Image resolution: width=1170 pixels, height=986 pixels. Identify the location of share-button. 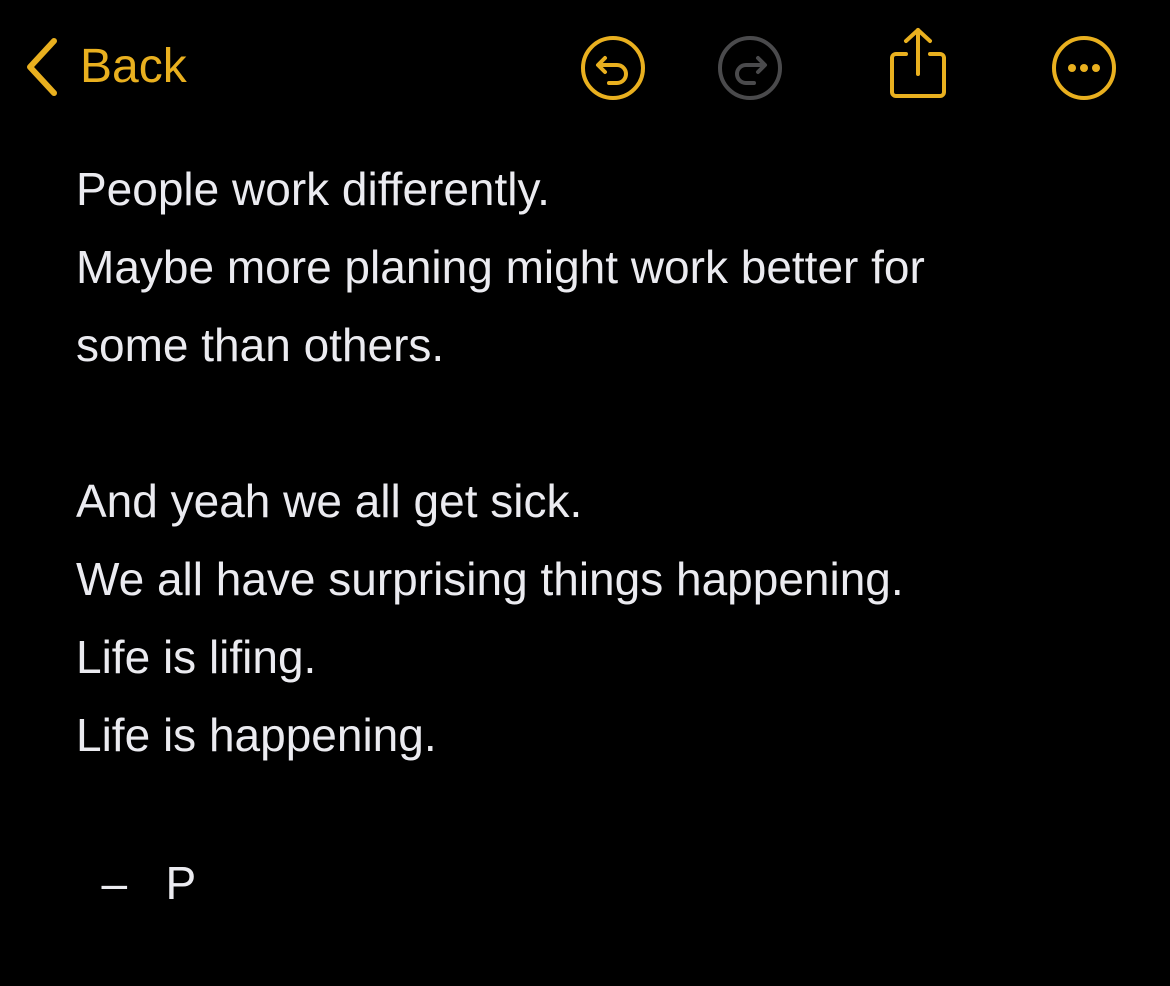
(918, 64).